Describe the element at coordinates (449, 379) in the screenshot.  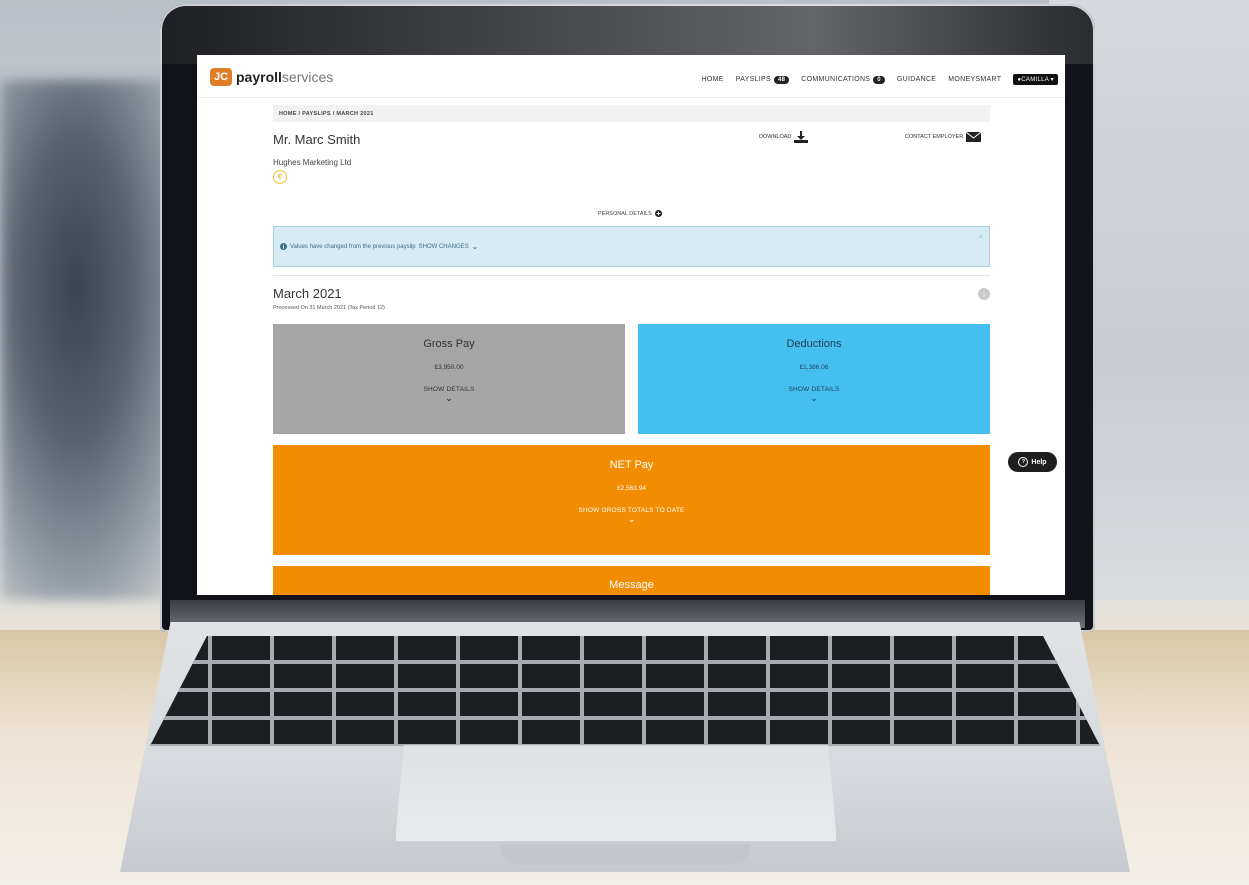
I see `gross-pay-card: Gross Pay £3,950.00 SHOW DETAILS ⌄` at that location.